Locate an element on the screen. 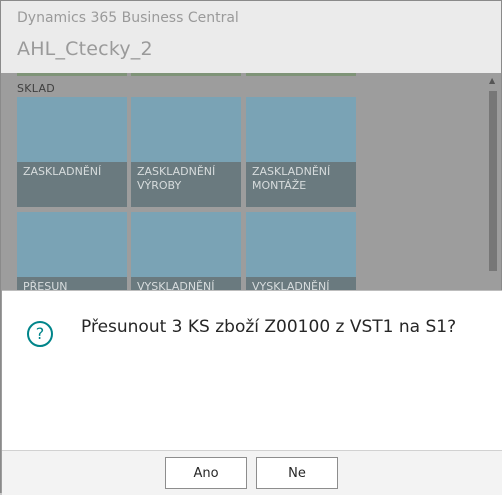 This screenshot has height=495, width=502. scrollbar-thumb is located at coordinates (493, 181).